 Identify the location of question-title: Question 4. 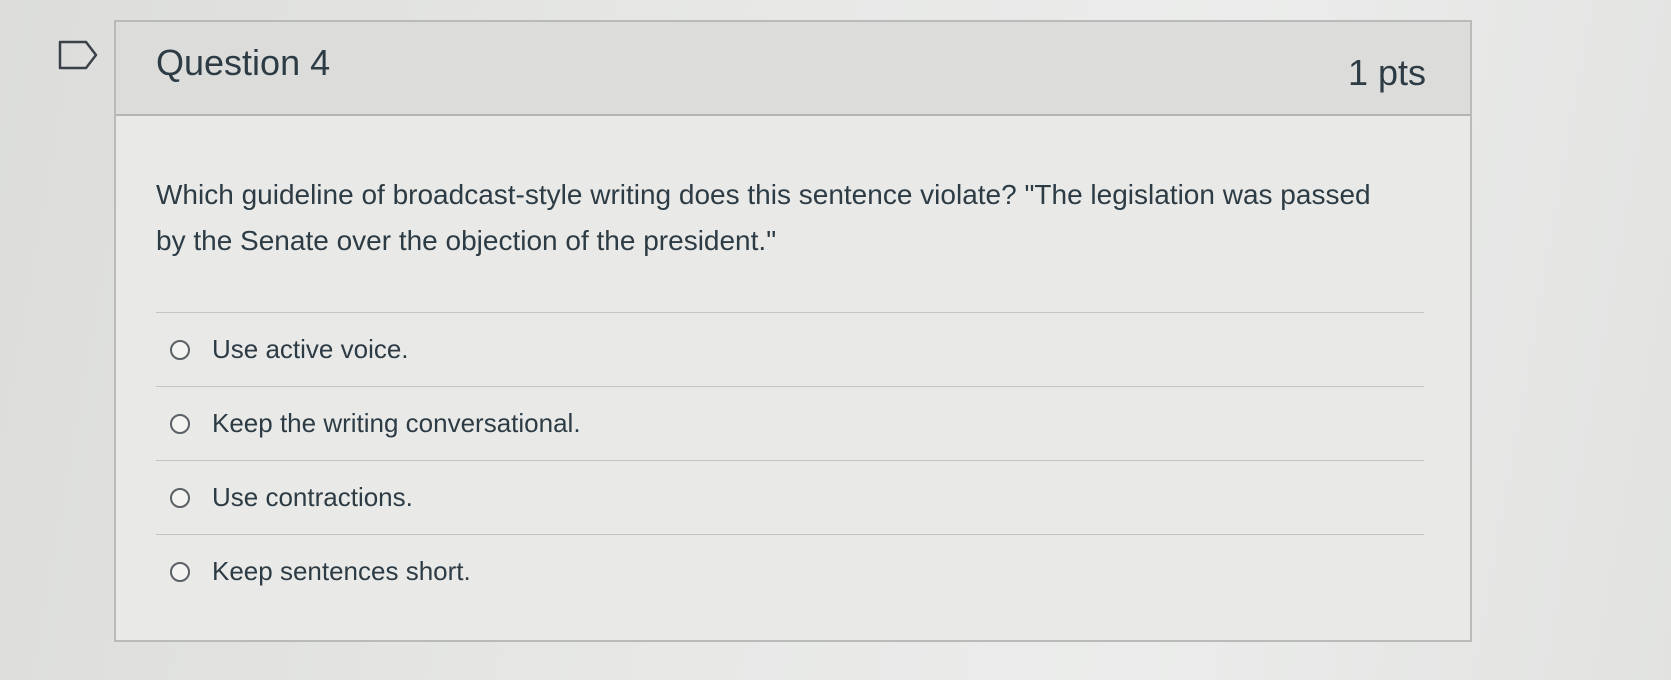
(243, 62).